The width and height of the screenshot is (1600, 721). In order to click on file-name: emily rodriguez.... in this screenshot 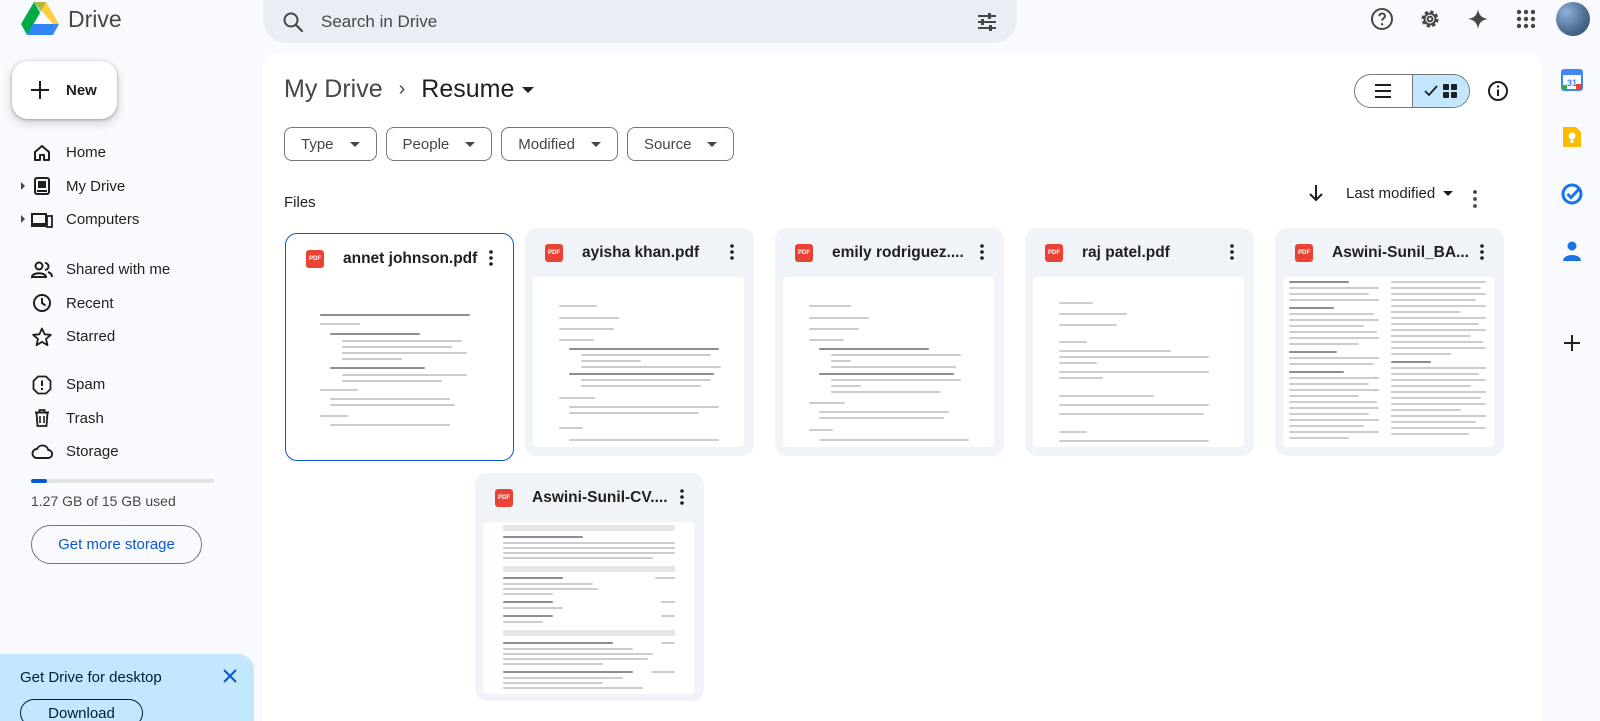, I will do `click(898, 252)`.